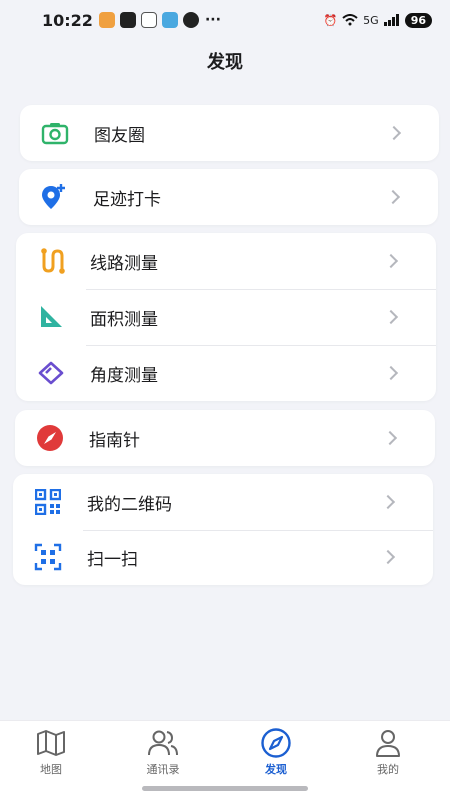 This screenshot has height=800, width=450. What do you see at coordinates (225, 20) in the screenshot?
I see `status-bar: 10:22 ··· ⏰ 5G 96` at bounding box center [225, 20].